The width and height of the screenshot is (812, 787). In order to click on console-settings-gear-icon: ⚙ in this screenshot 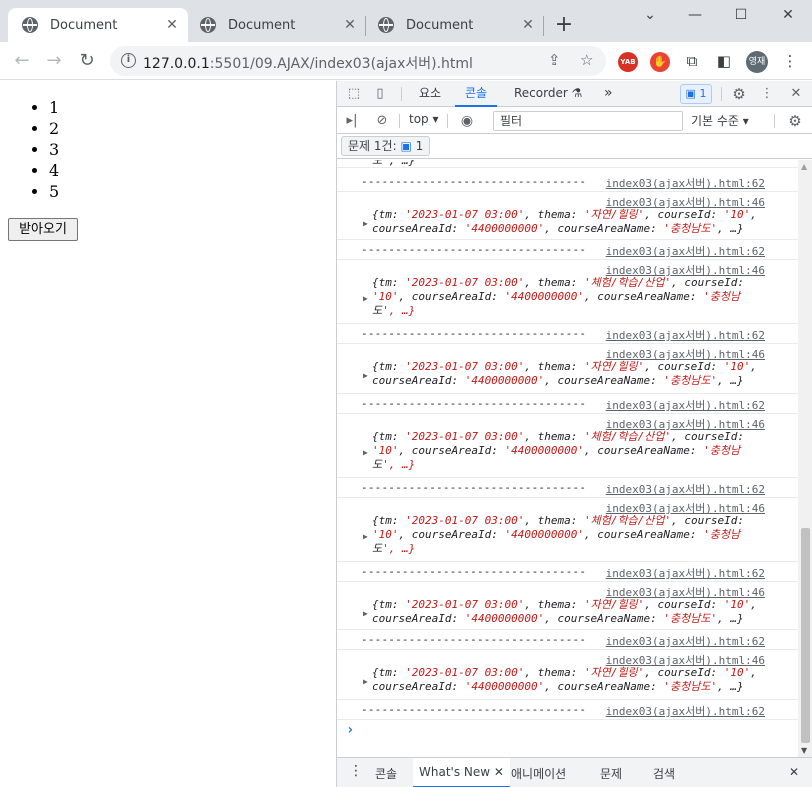, I will do `click(795, 121)`.